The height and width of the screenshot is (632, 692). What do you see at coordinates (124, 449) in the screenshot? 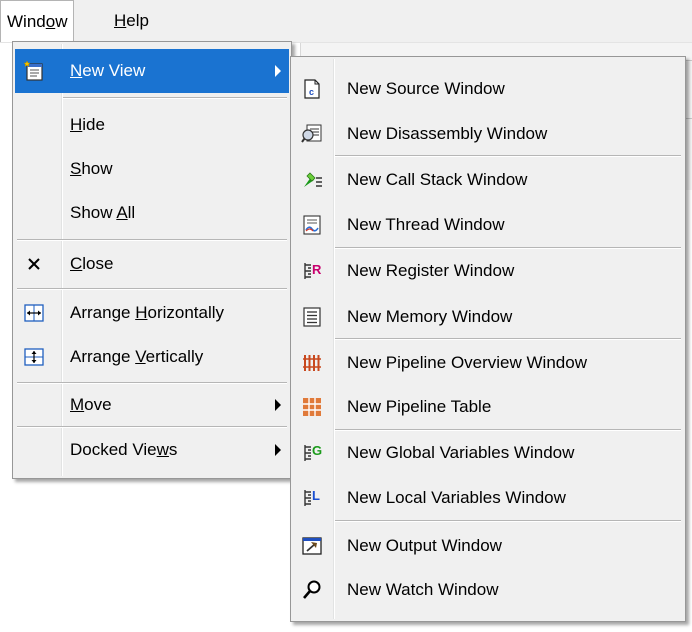
I see `menu-item-label: Docked Views` at bounding box center [124, 449].